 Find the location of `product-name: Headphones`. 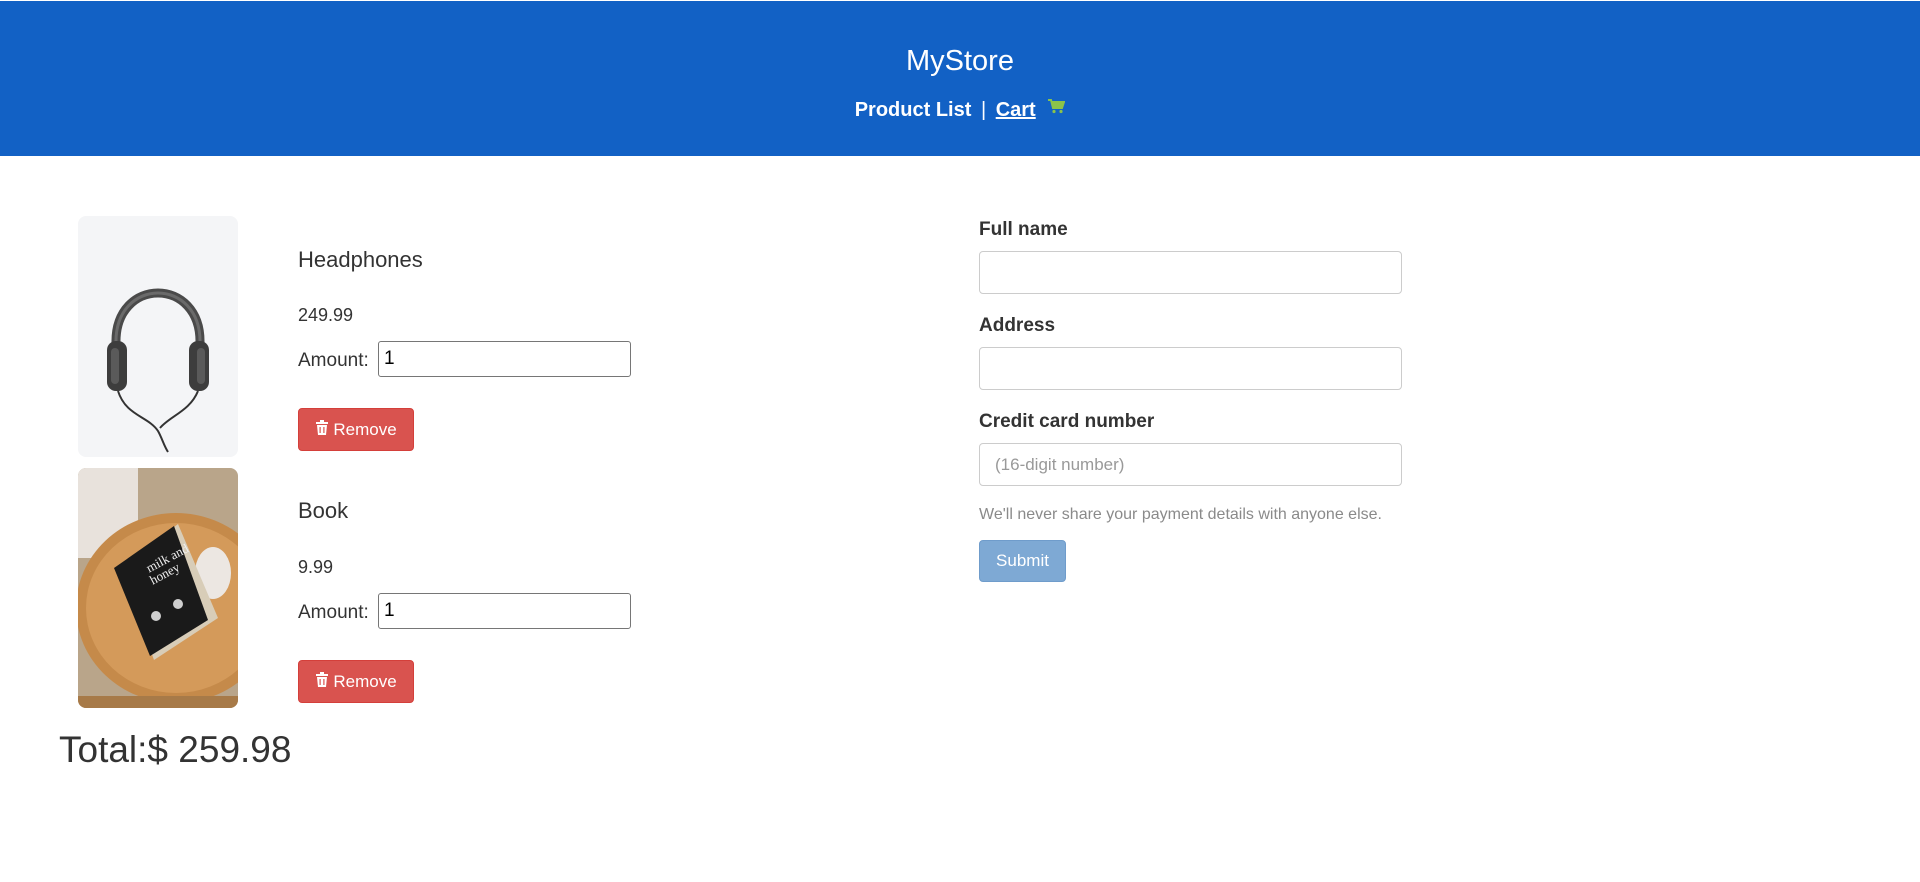

product-name: Headphones is located at coordinates (360, 259).